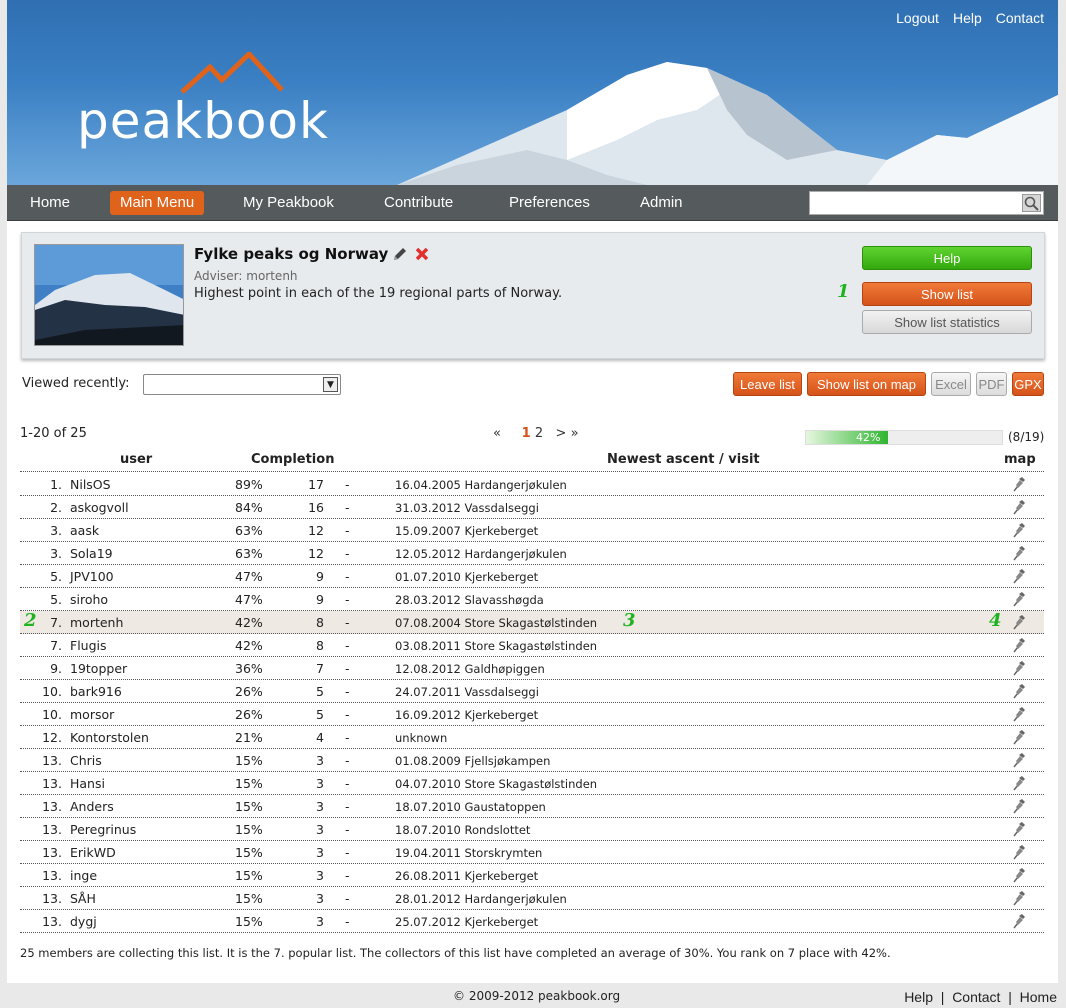 The width and height of the screenshot is (1066, 1008). I want to click on page-2-link: 2, so click(539, 433).